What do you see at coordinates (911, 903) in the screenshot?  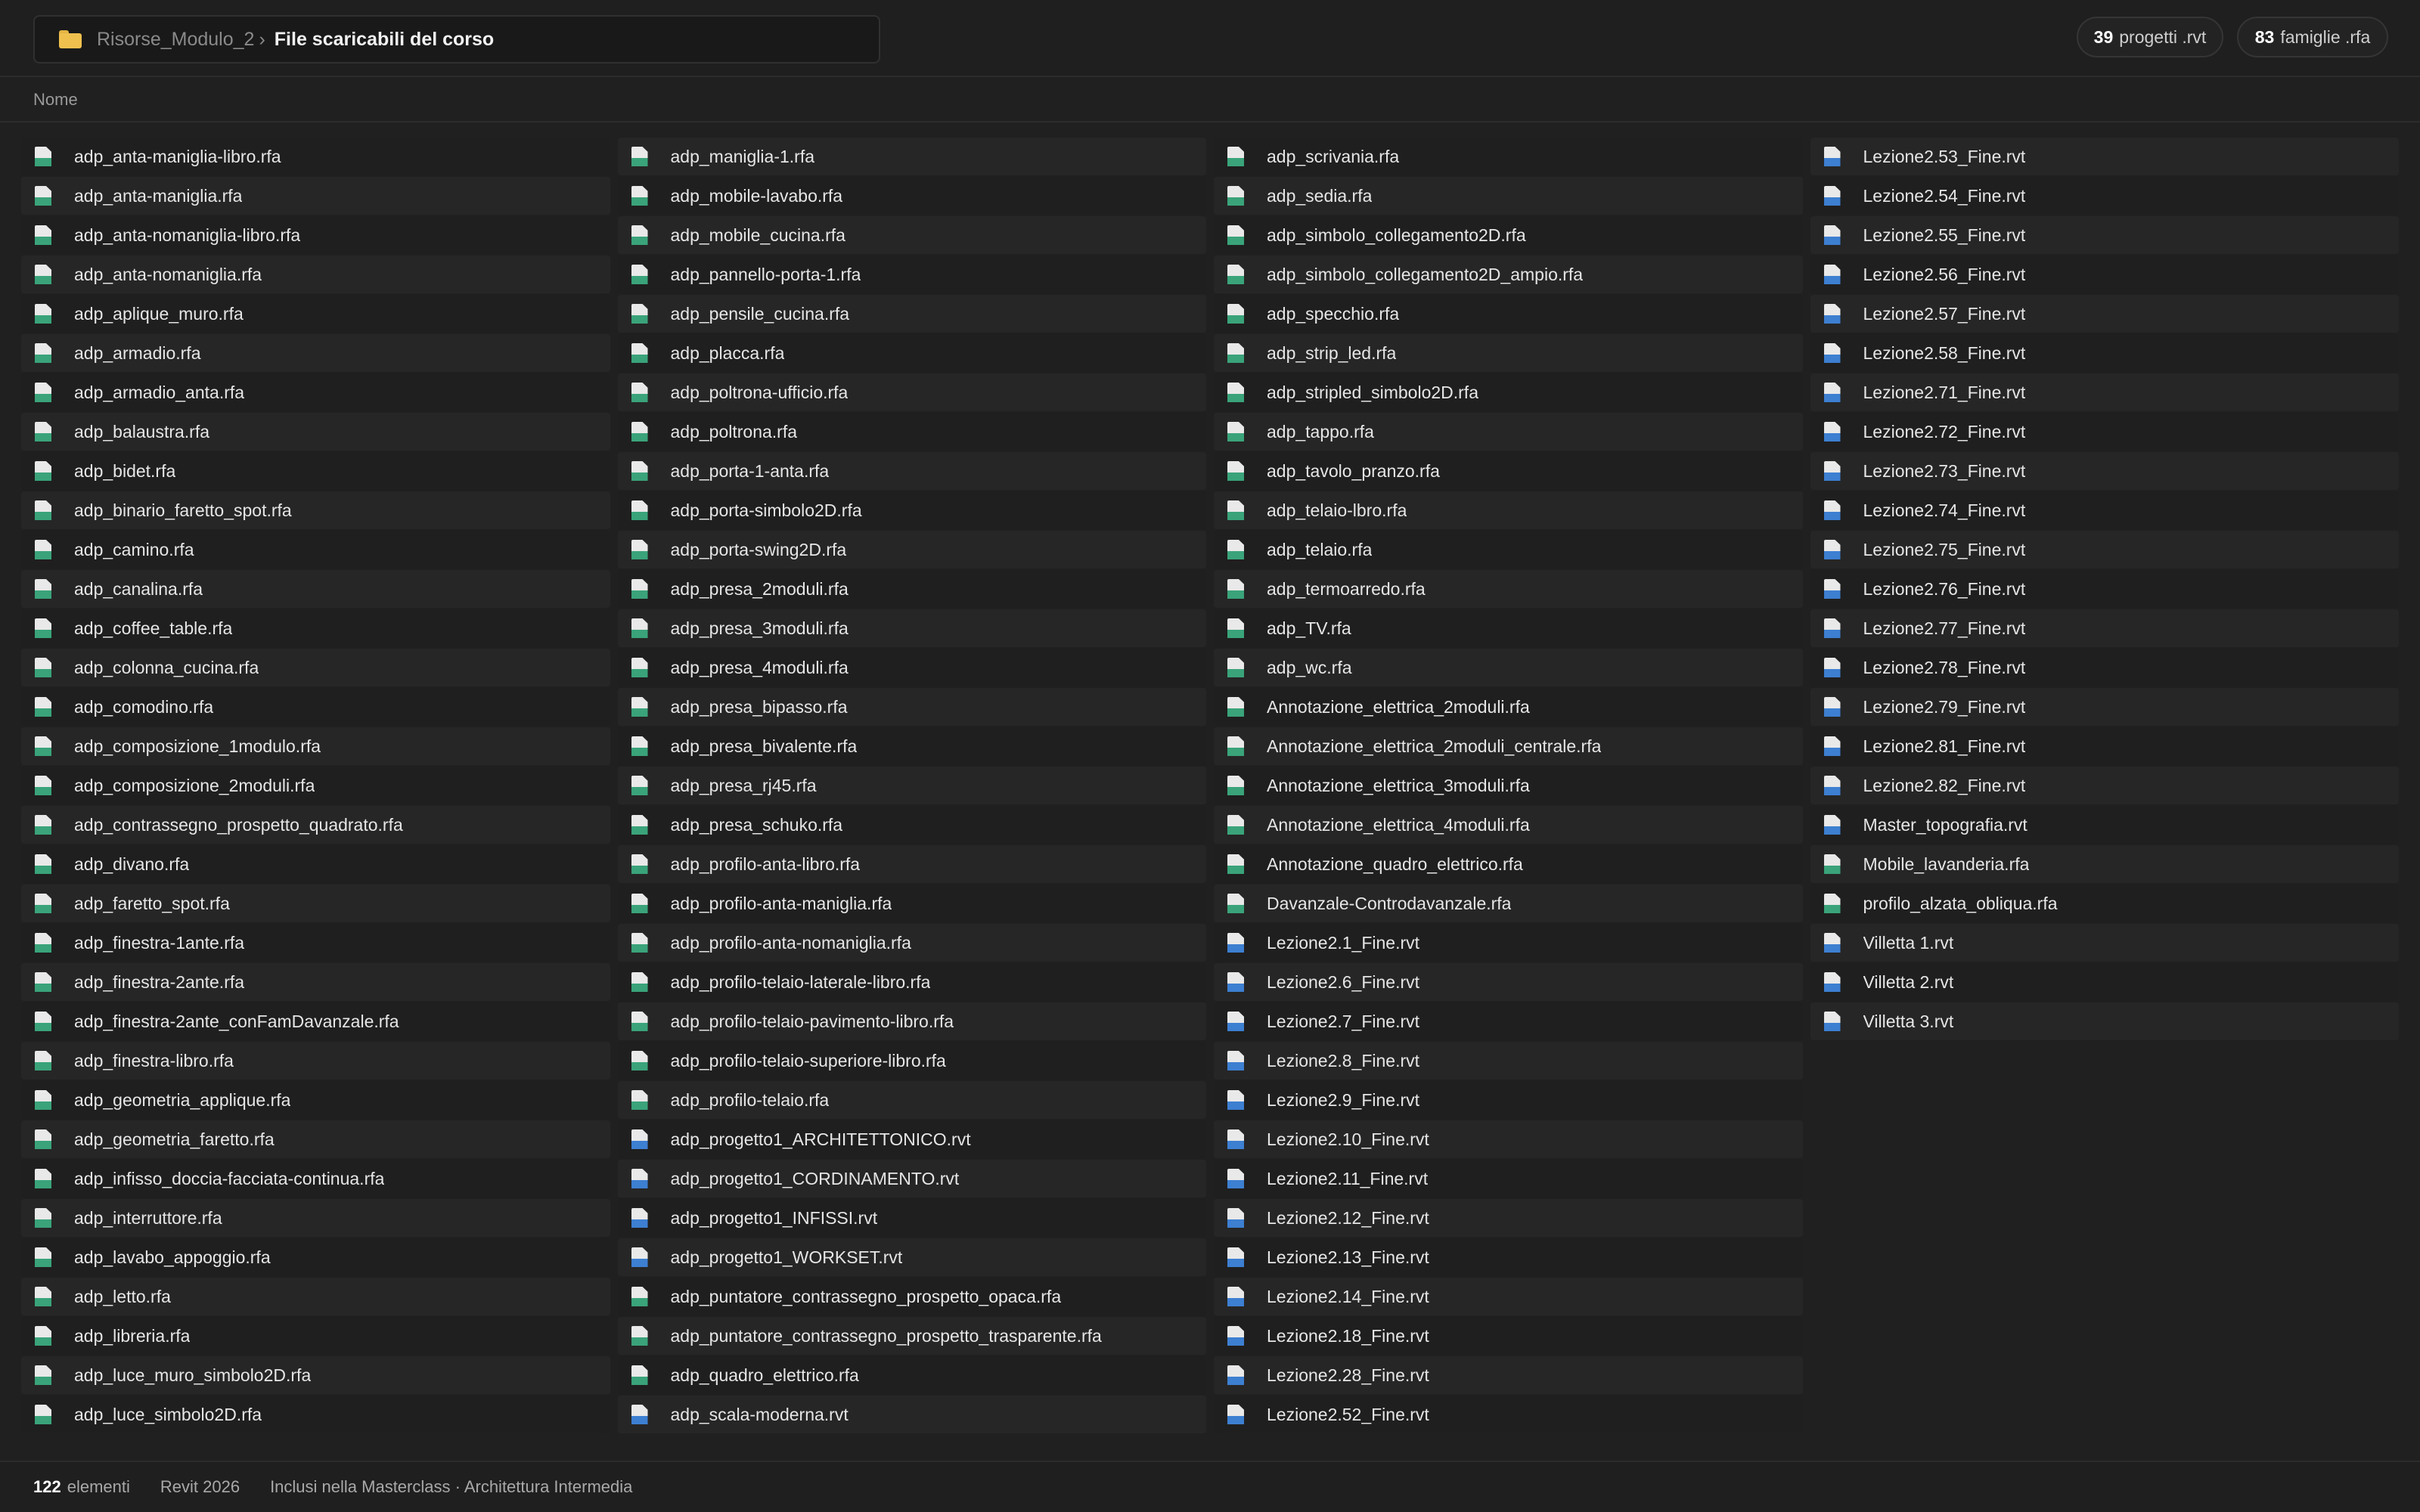 I see `file-item: adp_profilo-anta-maniglia.rfa` at bounding box center [911, 903].